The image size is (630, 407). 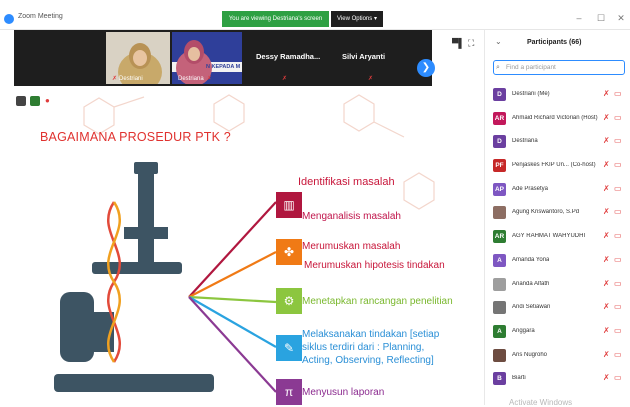 What do you see at coordinates (471, 43) in the screenshot?
I see `fullscreen-icon: ⛶` at bounding box center [471, 43].